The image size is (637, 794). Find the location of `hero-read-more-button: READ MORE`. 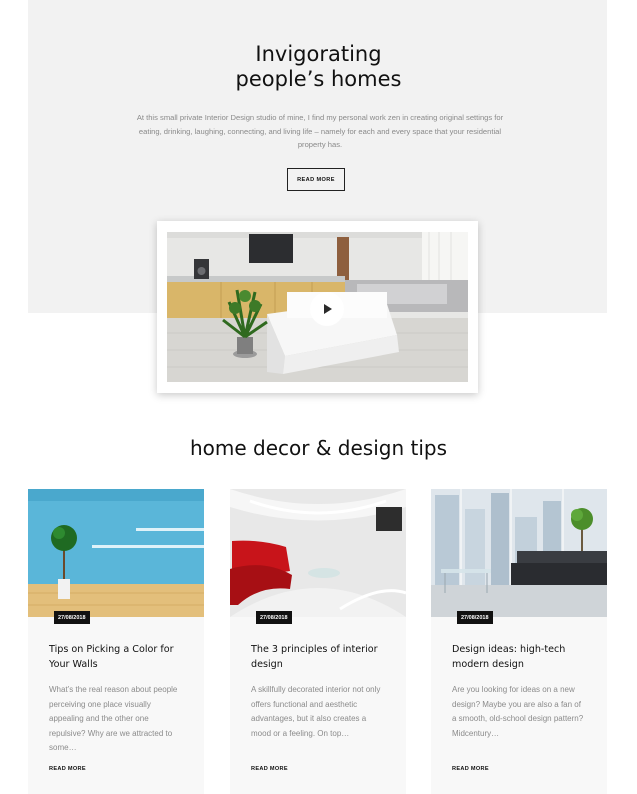

hero-read-more-button: READ MORE is located at coordinates (316, 179).